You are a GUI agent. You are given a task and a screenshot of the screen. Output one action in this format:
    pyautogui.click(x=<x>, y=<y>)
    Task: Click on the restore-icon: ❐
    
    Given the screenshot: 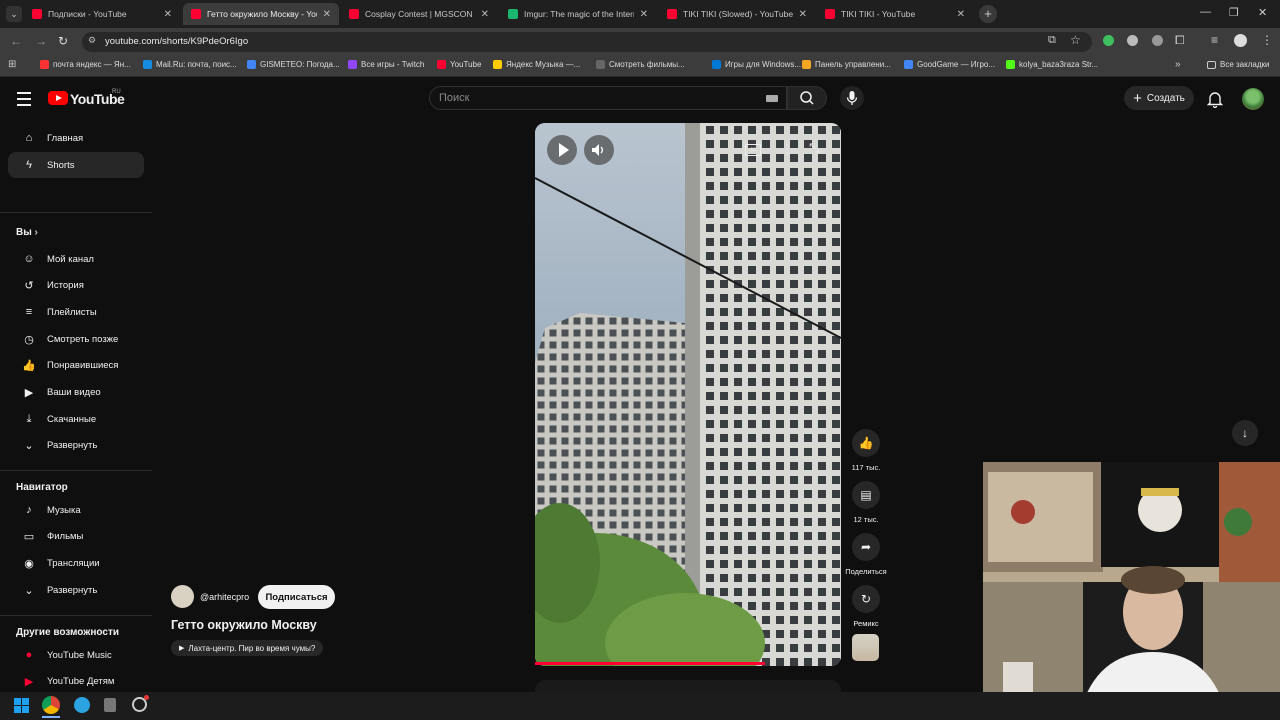 What is the action you would take?
    pyautogui.click(x=1234, y=12)
    